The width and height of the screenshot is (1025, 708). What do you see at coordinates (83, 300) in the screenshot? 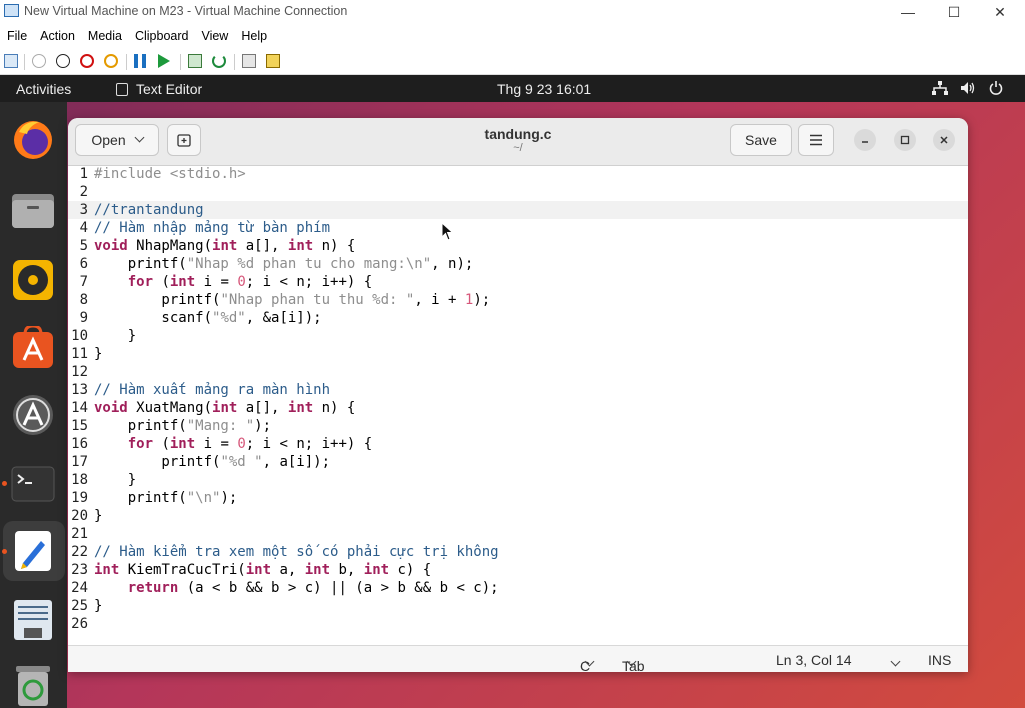
I see `line-number: 8` at bounding box center [83, 300].